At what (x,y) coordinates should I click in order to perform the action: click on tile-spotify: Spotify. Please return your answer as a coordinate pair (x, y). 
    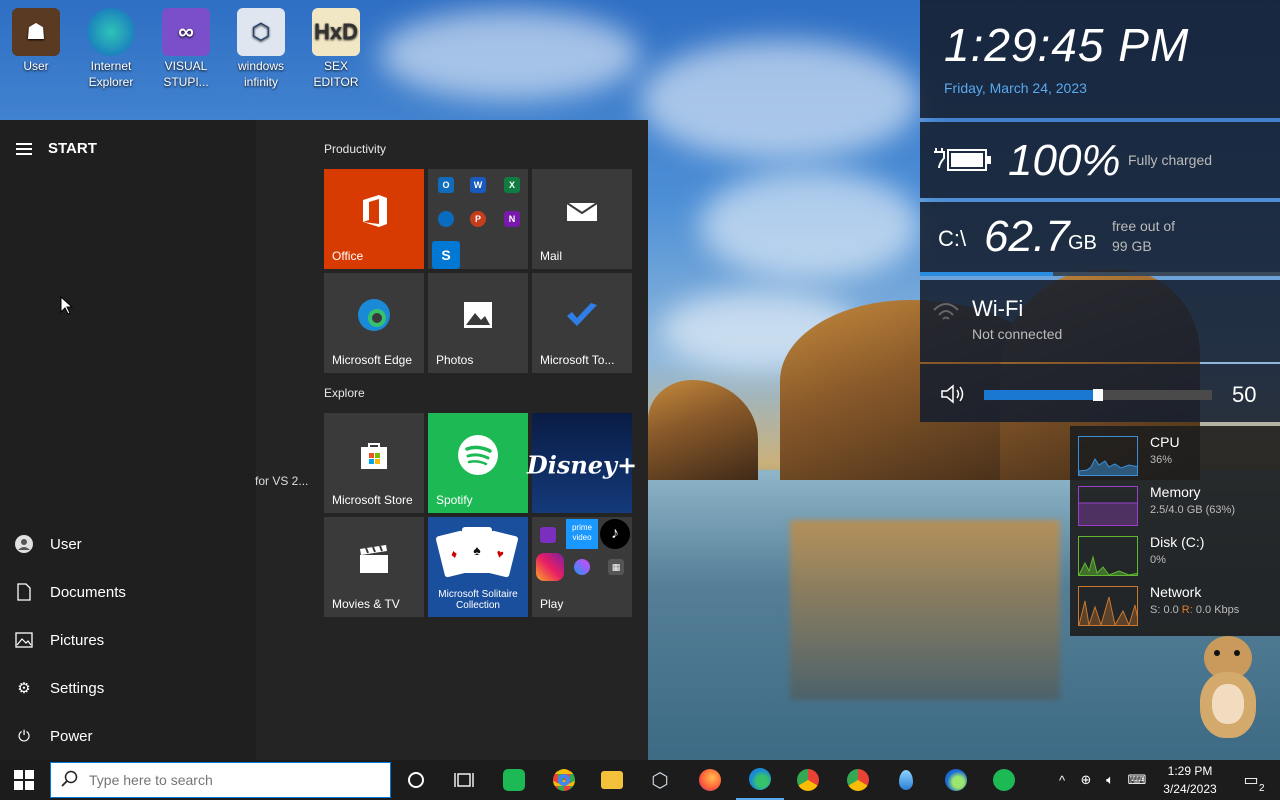
    Looking at the image, I should click on (478, 463).